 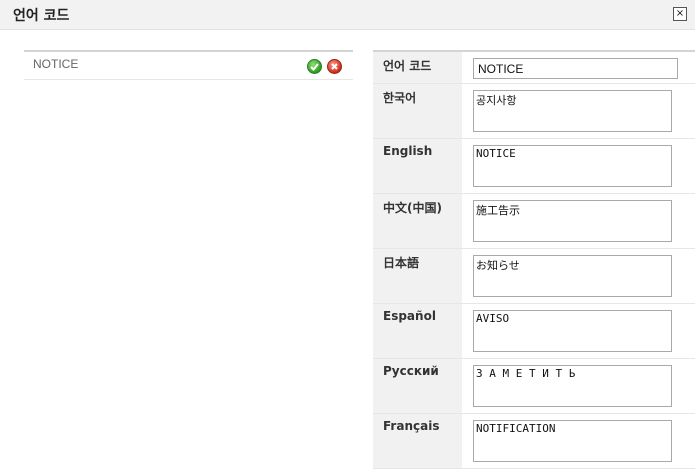 What do you see at coordinates (572, 276) in the screenshot?
I see `japanese-textarea: お知らせ` at bounding box center [572, 276].